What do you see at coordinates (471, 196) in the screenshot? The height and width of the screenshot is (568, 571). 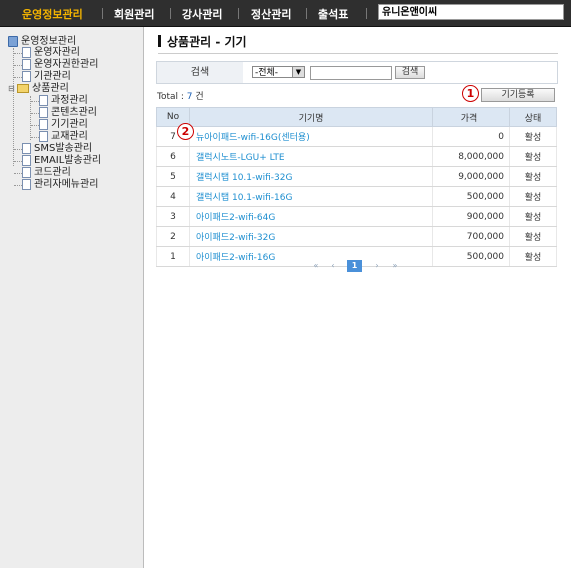 I see `cell-price: 500,000` at bounding box center [471, 196].